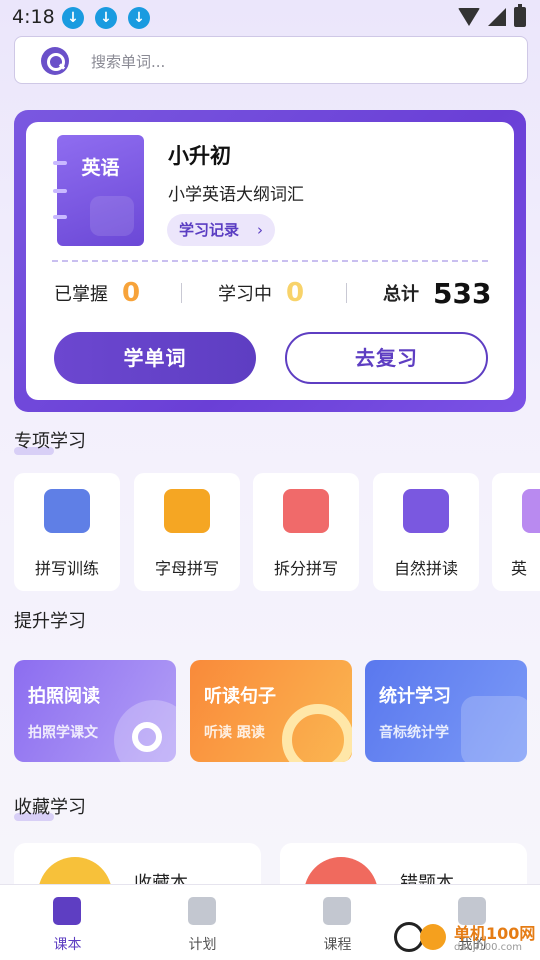 The width and height of the screenshot is (540, 960). What do you see at coordinates (531, 511) in the screenshot?
I see `partial-icon` at bounding box center [531, 511].